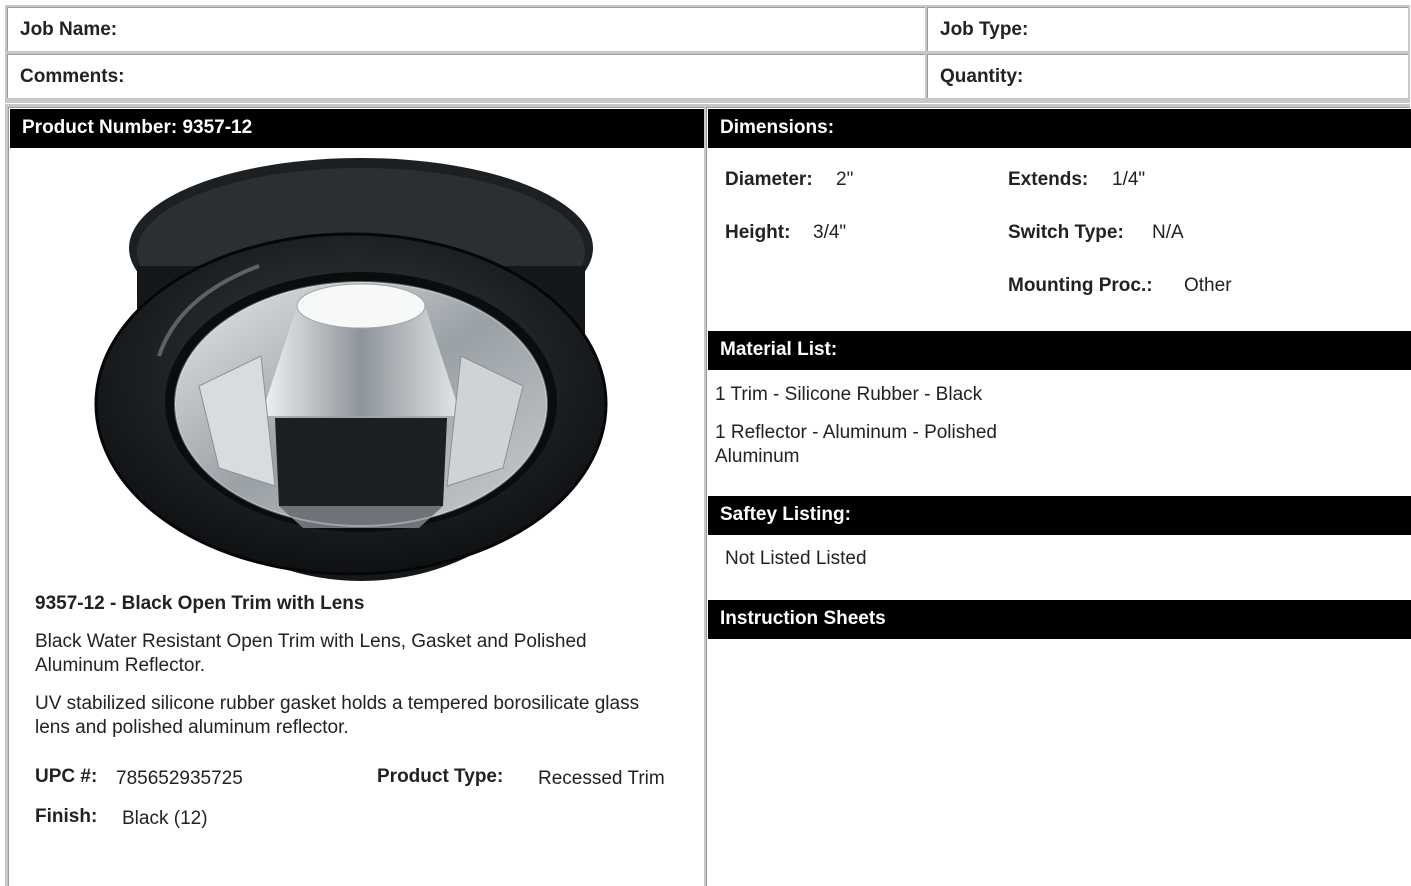 The width and height of the screenshot is (1411, 886). Describe the element at coordinates (796, 558) in the screenshot. I see `safety-listing-value: Not Listed Listed` at that location.